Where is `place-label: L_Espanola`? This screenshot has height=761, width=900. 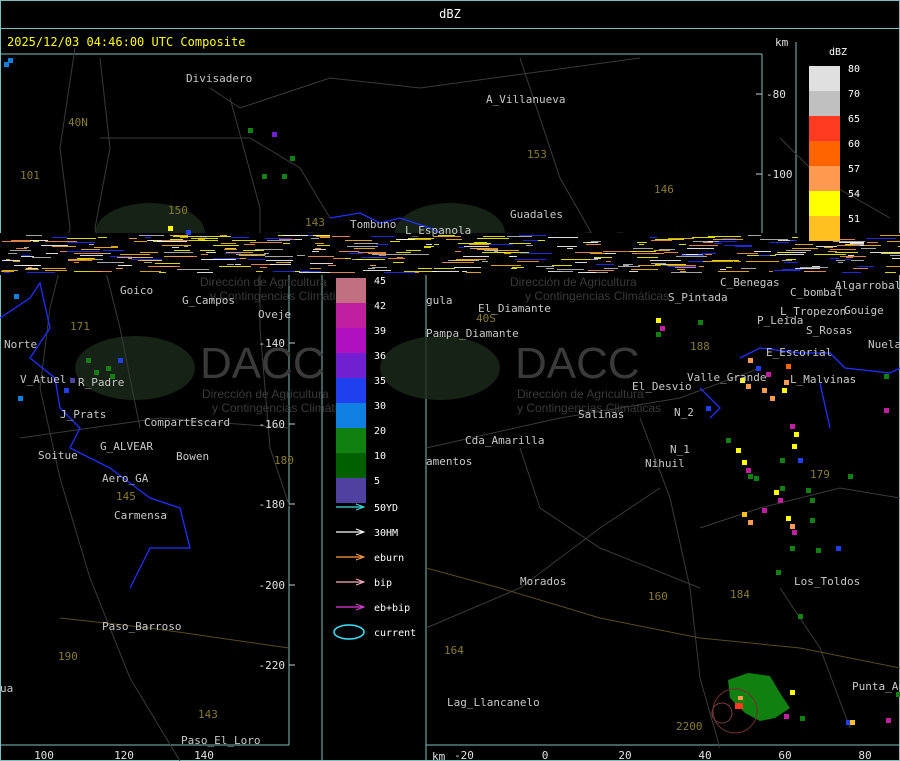
place-label: L_Espanola is located at coordinates (438, 230).